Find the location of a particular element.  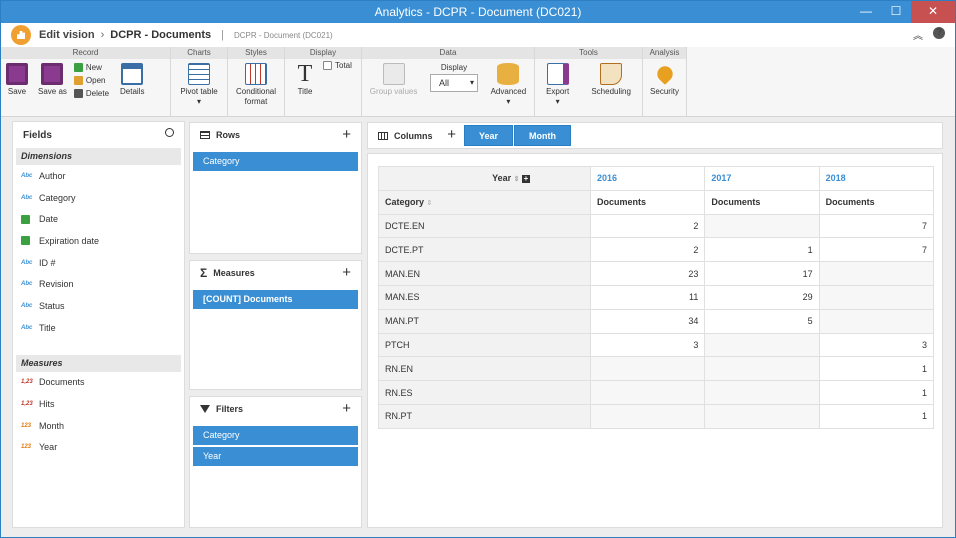

filter-chip-year: Year is located at coordinates (275, 456).